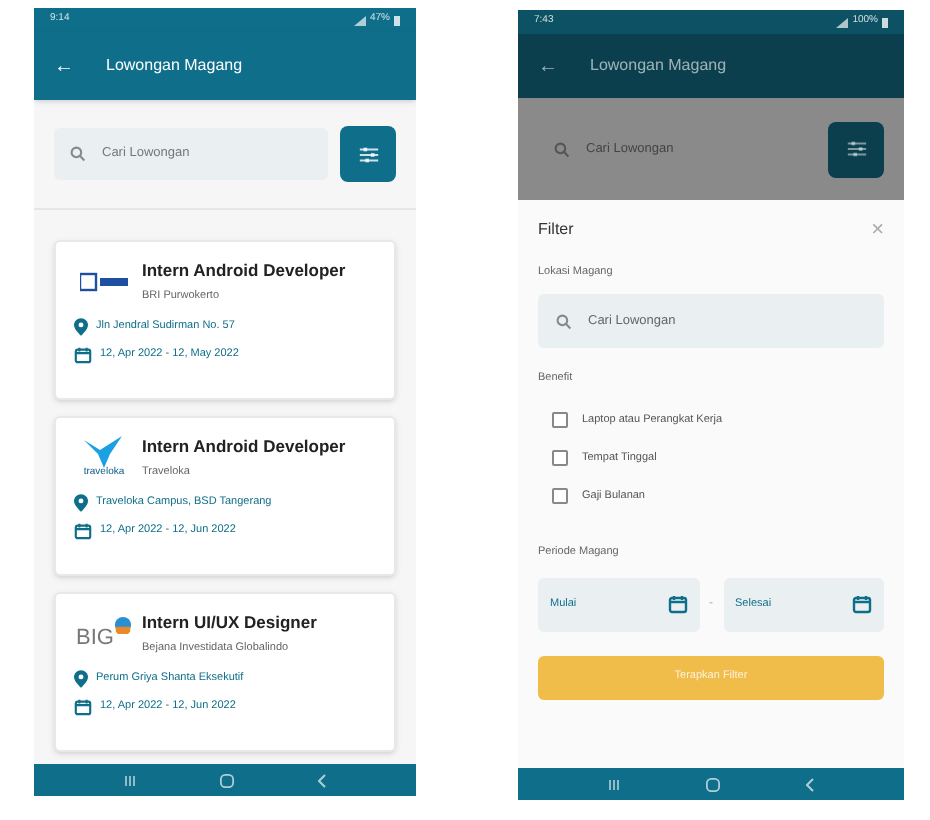  Describe the element at coordinates (556, 230) in the screenshot. I see `sheet-title: Filter` at that location.